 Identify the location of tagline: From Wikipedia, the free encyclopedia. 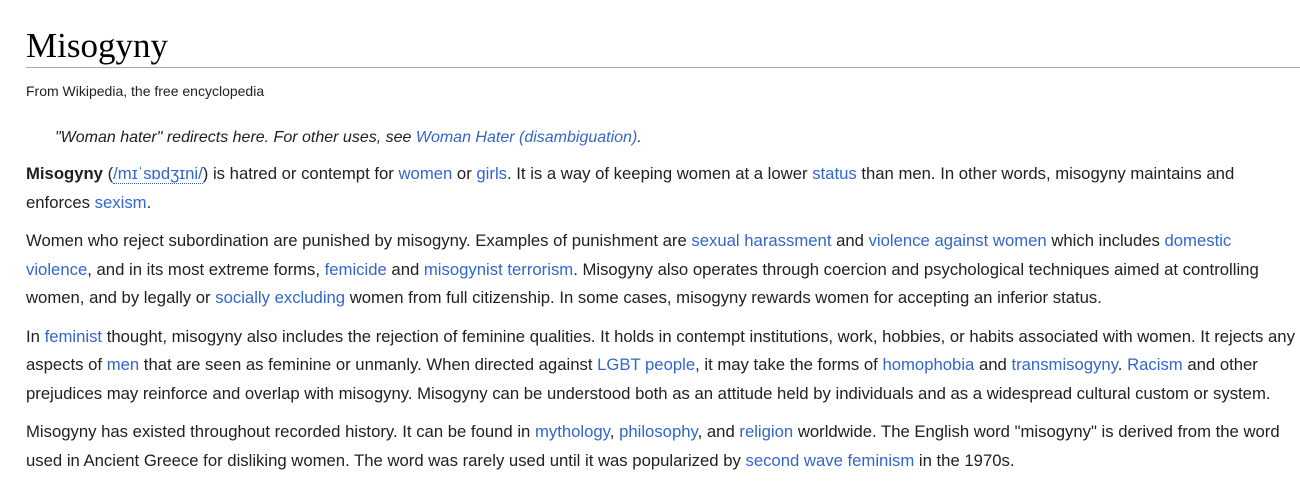
(145, 91).